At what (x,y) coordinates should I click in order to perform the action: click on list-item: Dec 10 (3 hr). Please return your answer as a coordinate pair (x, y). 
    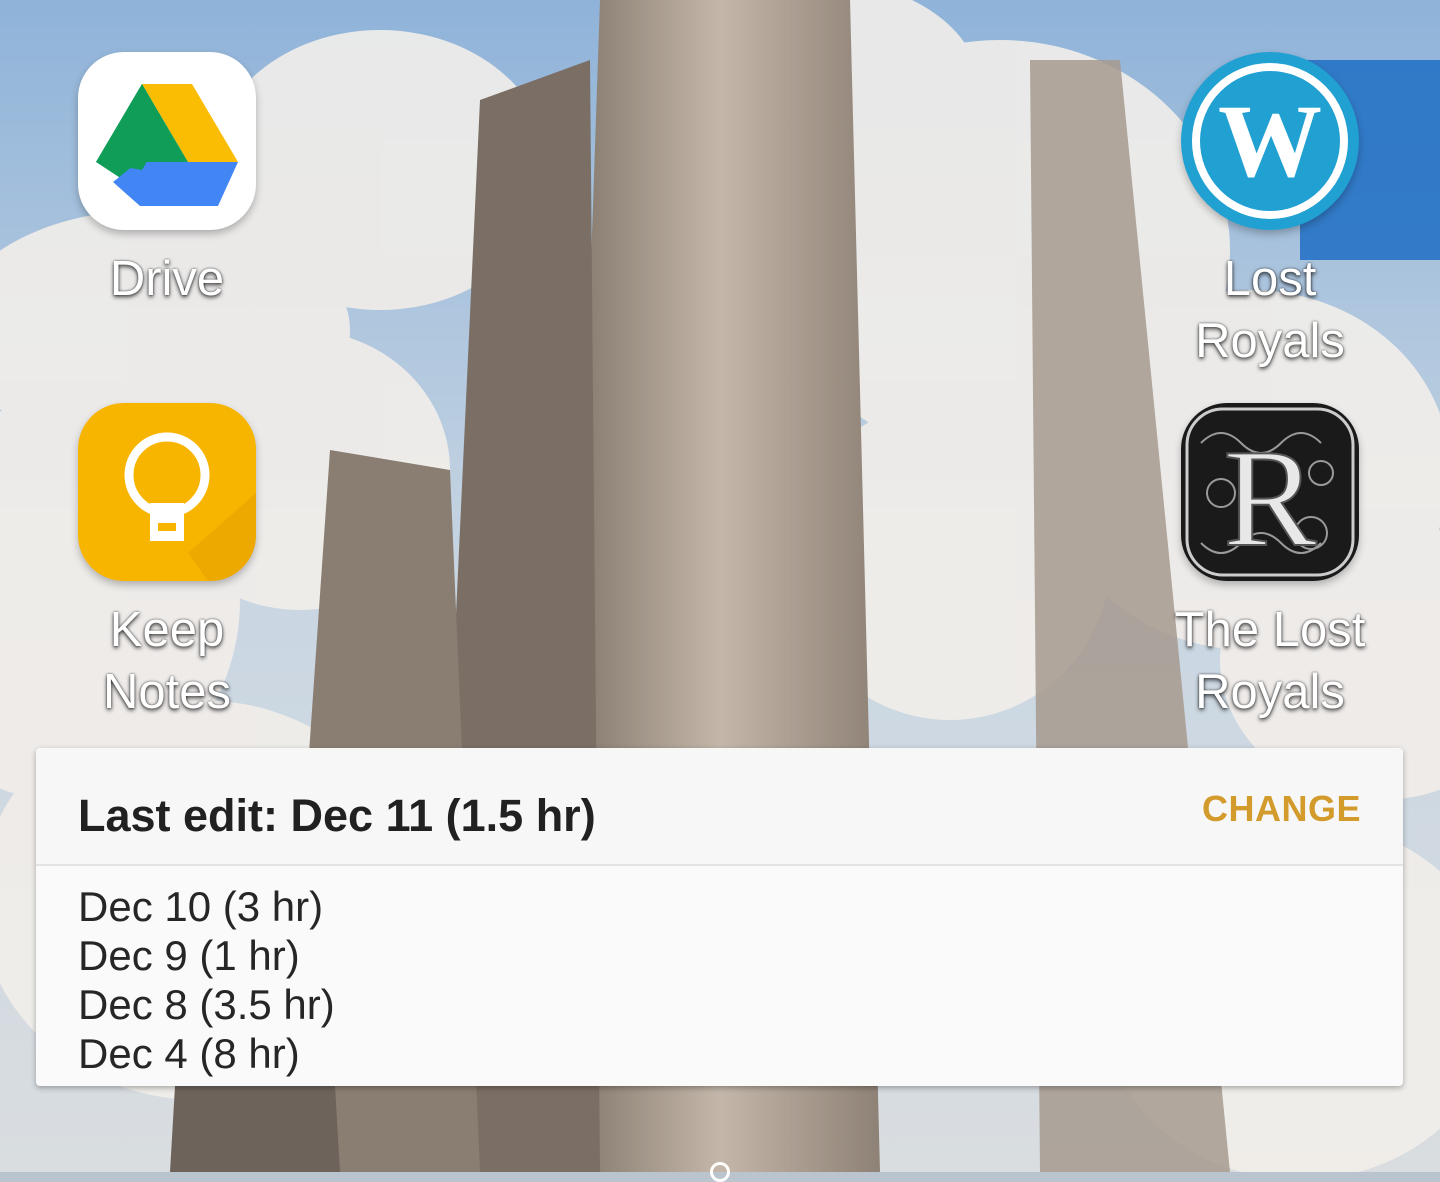
    Looking at the image, I should click on (201, 906).